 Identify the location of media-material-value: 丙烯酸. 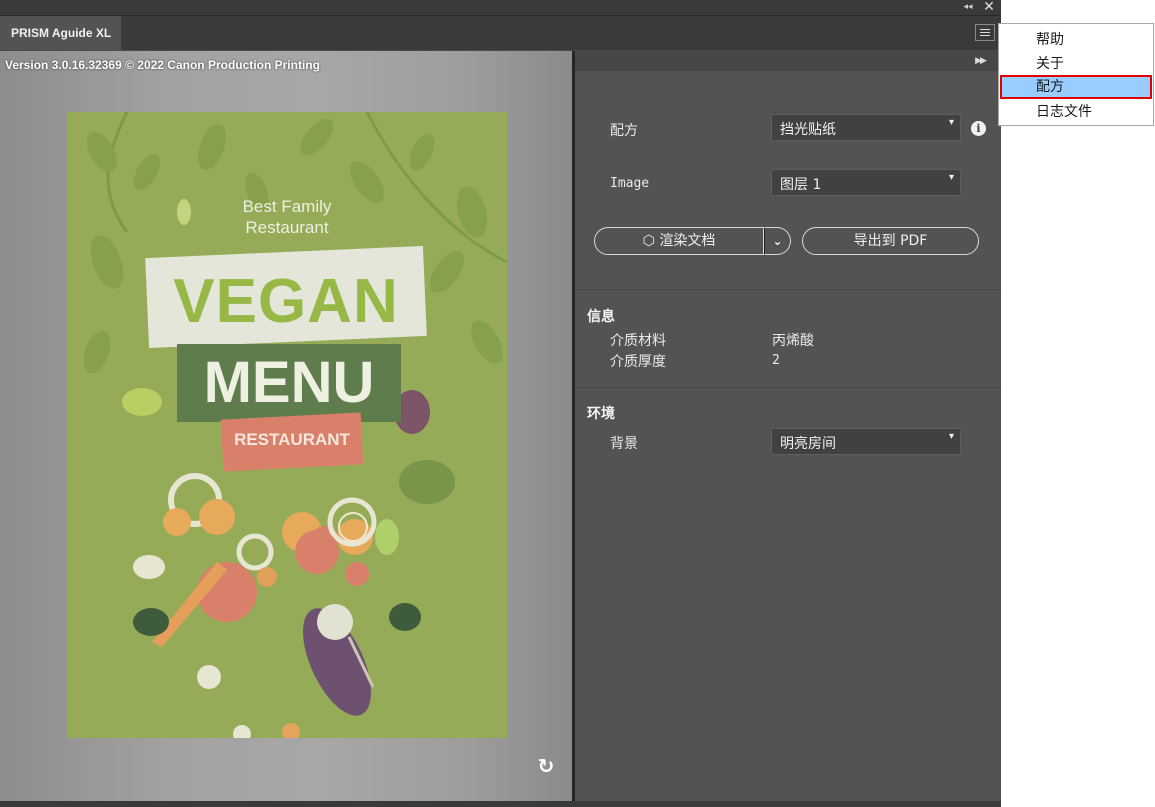
(793, 341).